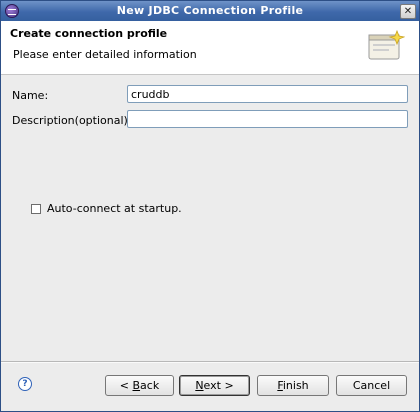  Describe the element at coordinates (25, 384) in the screenshot. I see `help-icon: ?` at that location.